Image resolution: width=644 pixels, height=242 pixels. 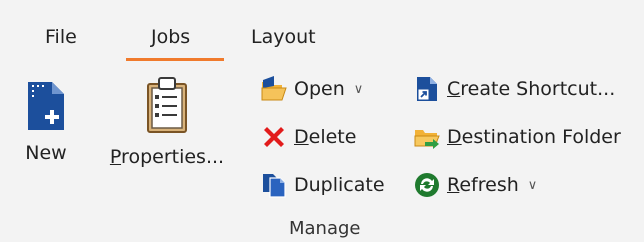 I want to click on group-label-manage: Manage, so click(x=325, y=228).